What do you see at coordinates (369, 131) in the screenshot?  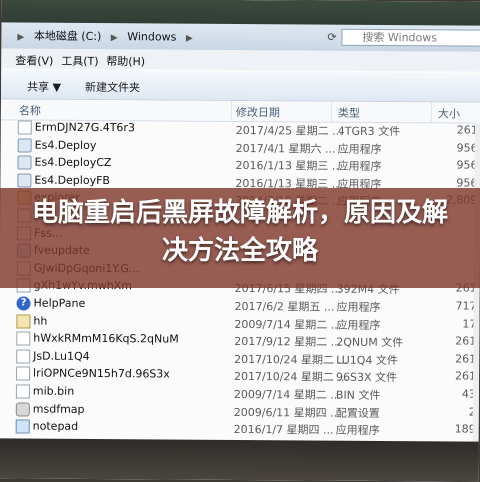 I see `file-type: 4TGR3 文件` at bounding box center [369, 131].